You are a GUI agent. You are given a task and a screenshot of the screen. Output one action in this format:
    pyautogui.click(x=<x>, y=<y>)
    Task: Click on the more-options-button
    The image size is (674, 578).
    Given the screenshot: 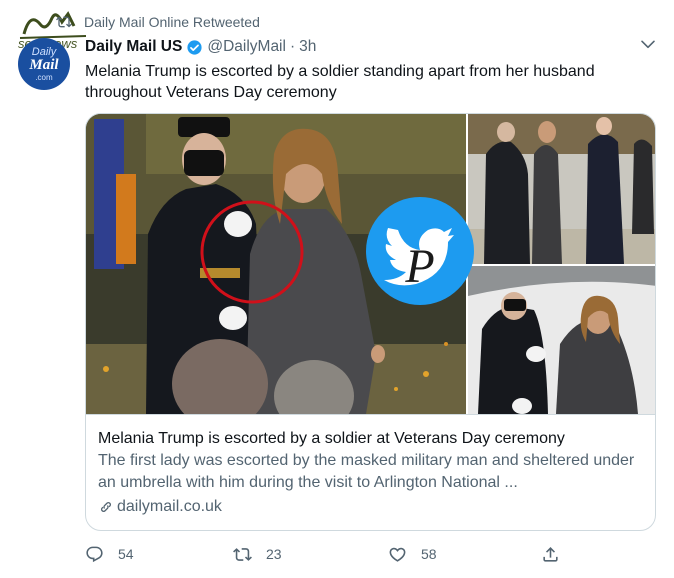 What is the action you would take?
    pyautogui.click(x=648, y=44)
    